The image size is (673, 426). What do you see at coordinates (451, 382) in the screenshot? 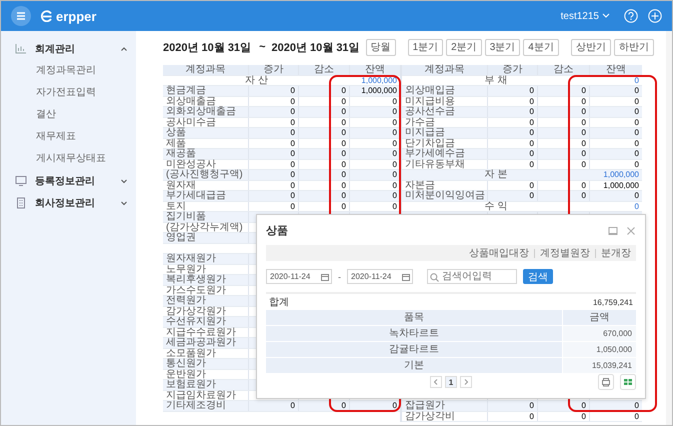
I see `page-button: 1` at bounding box center [451, 382].